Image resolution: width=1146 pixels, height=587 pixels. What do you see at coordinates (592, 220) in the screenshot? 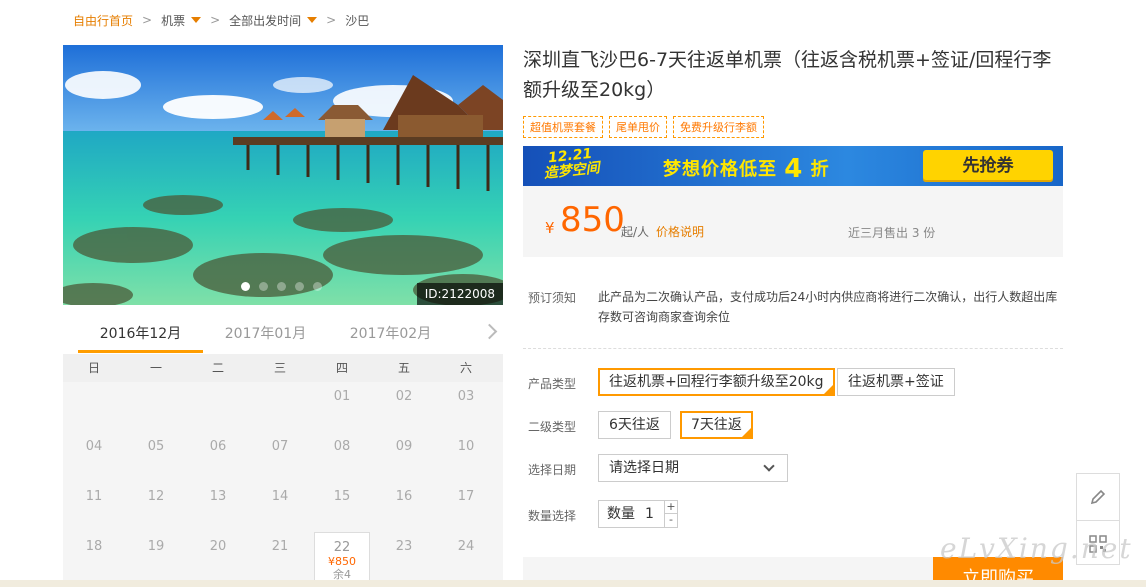
I see `price-amount: 850` at bounding box center [592, 220].